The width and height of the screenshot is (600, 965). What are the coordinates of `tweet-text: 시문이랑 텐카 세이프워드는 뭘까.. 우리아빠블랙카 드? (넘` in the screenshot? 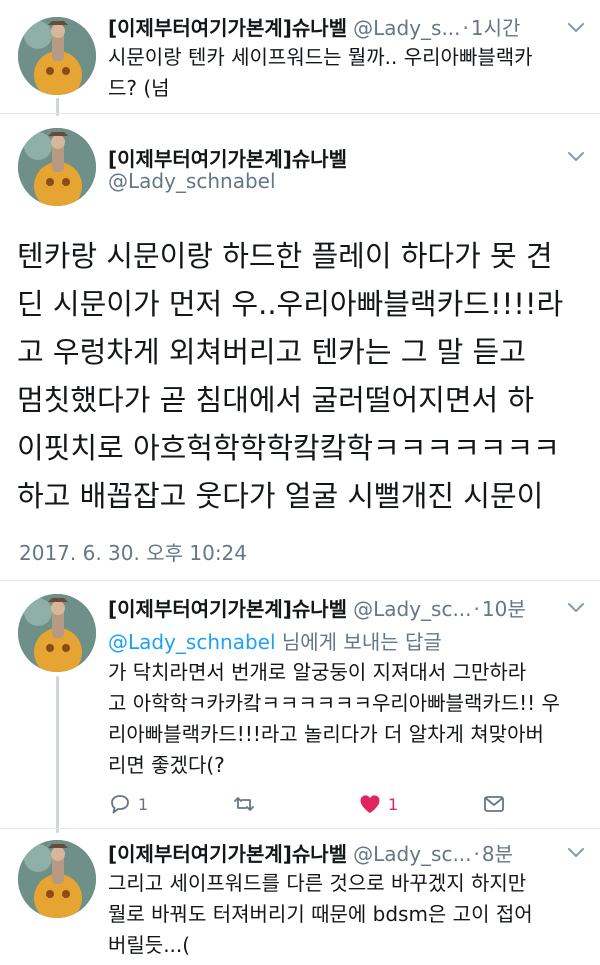 It's located at (348, 73).